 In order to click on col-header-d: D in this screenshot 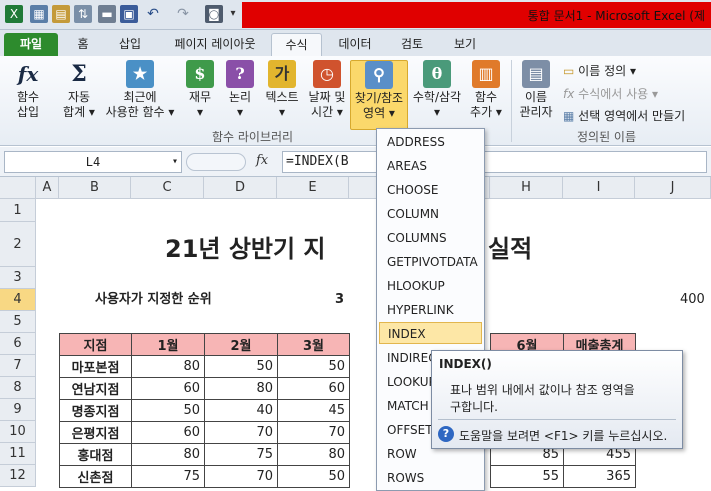, I will do `click(240, 188)`.